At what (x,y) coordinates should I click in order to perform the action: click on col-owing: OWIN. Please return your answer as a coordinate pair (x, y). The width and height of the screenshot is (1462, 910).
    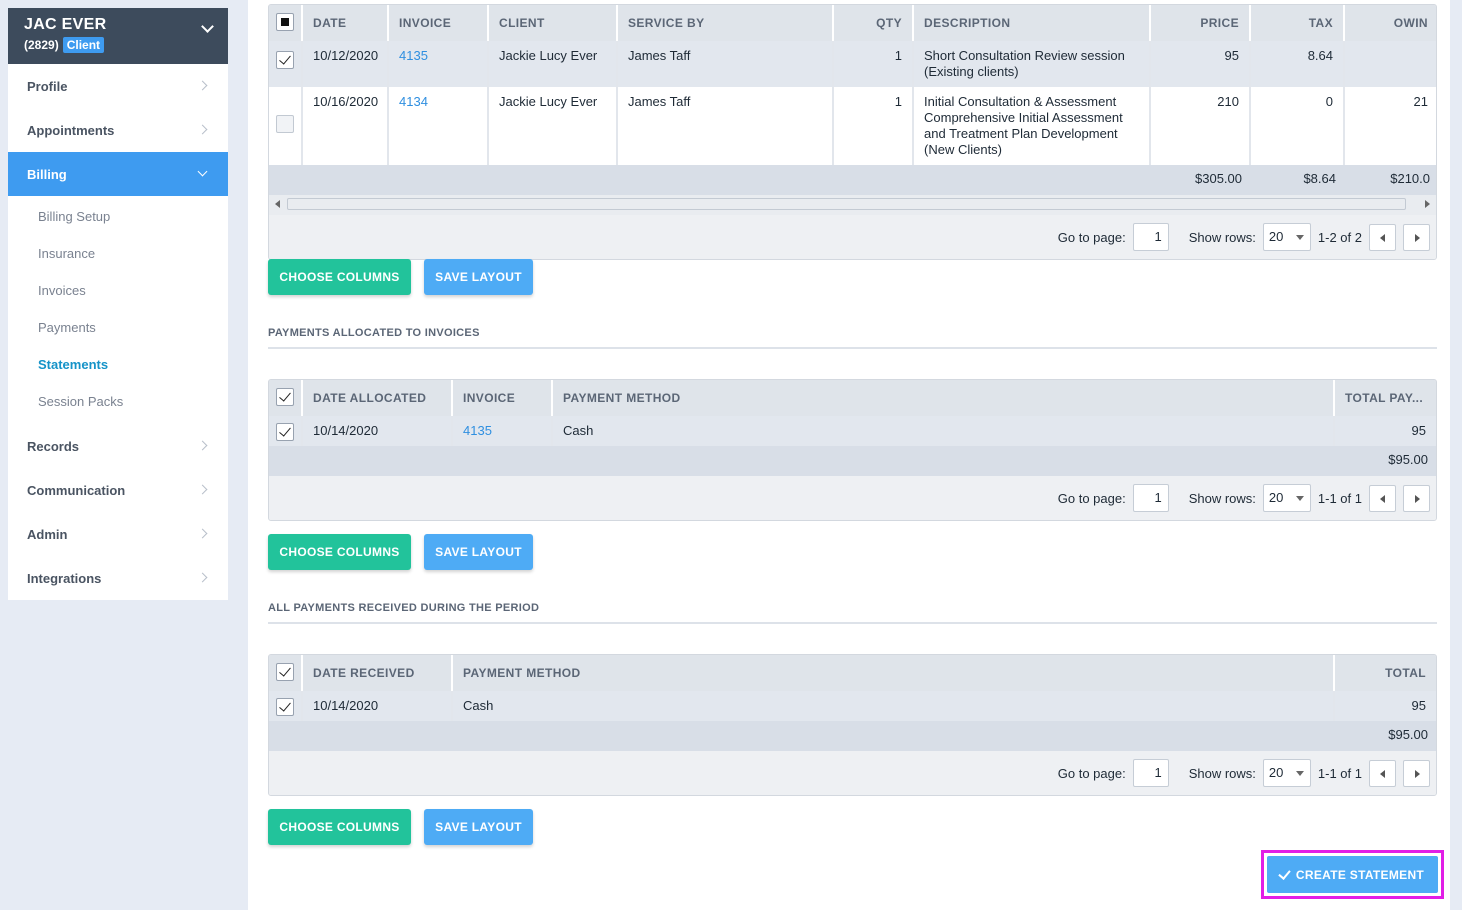
    Looking at the image, I should click on (1390, 23).